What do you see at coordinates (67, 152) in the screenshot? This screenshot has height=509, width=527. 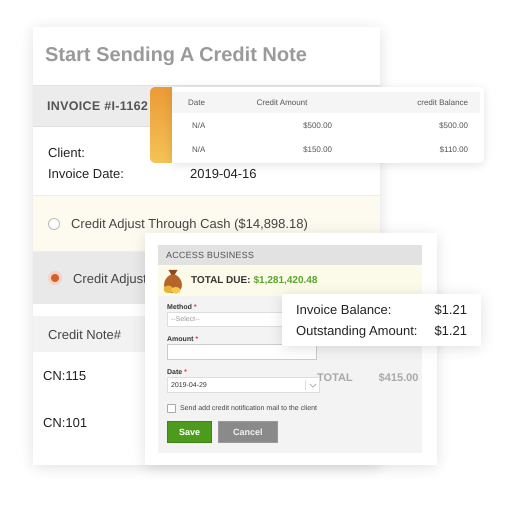 I see `field-label: Client:` at bounding box center [67, 152].